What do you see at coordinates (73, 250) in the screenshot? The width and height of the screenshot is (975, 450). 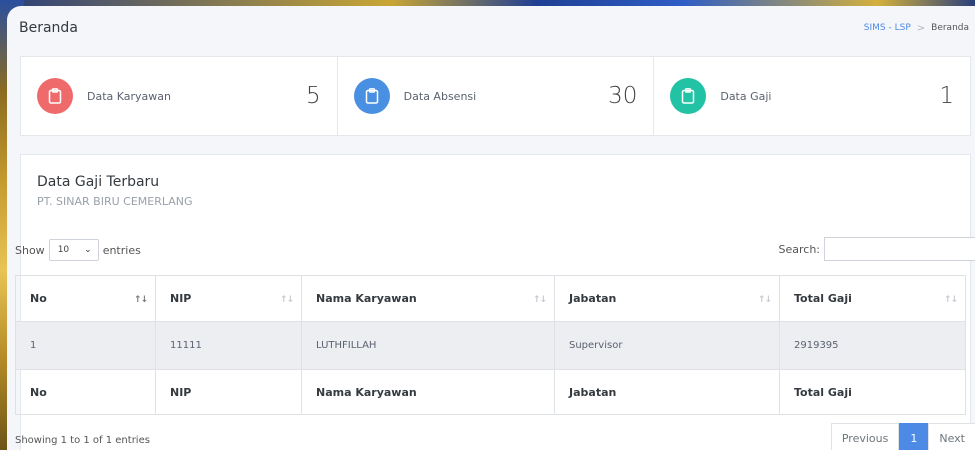 I see `entries-select: 10 ⌄` at bounding box center [73, 250].